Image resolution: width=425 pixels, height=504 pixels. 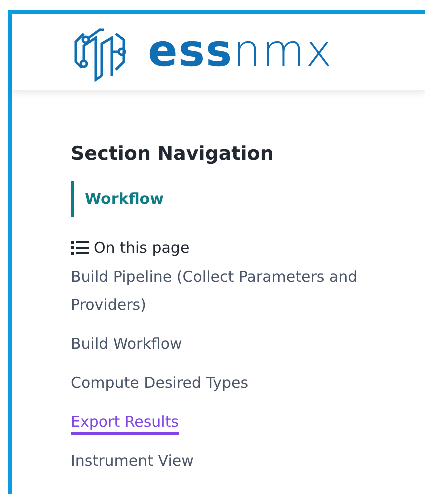 What do you see at coordinates (173, 154) in the screenshot?
I see `section-heading: Section Navigation` at bounding box center [173, 154].